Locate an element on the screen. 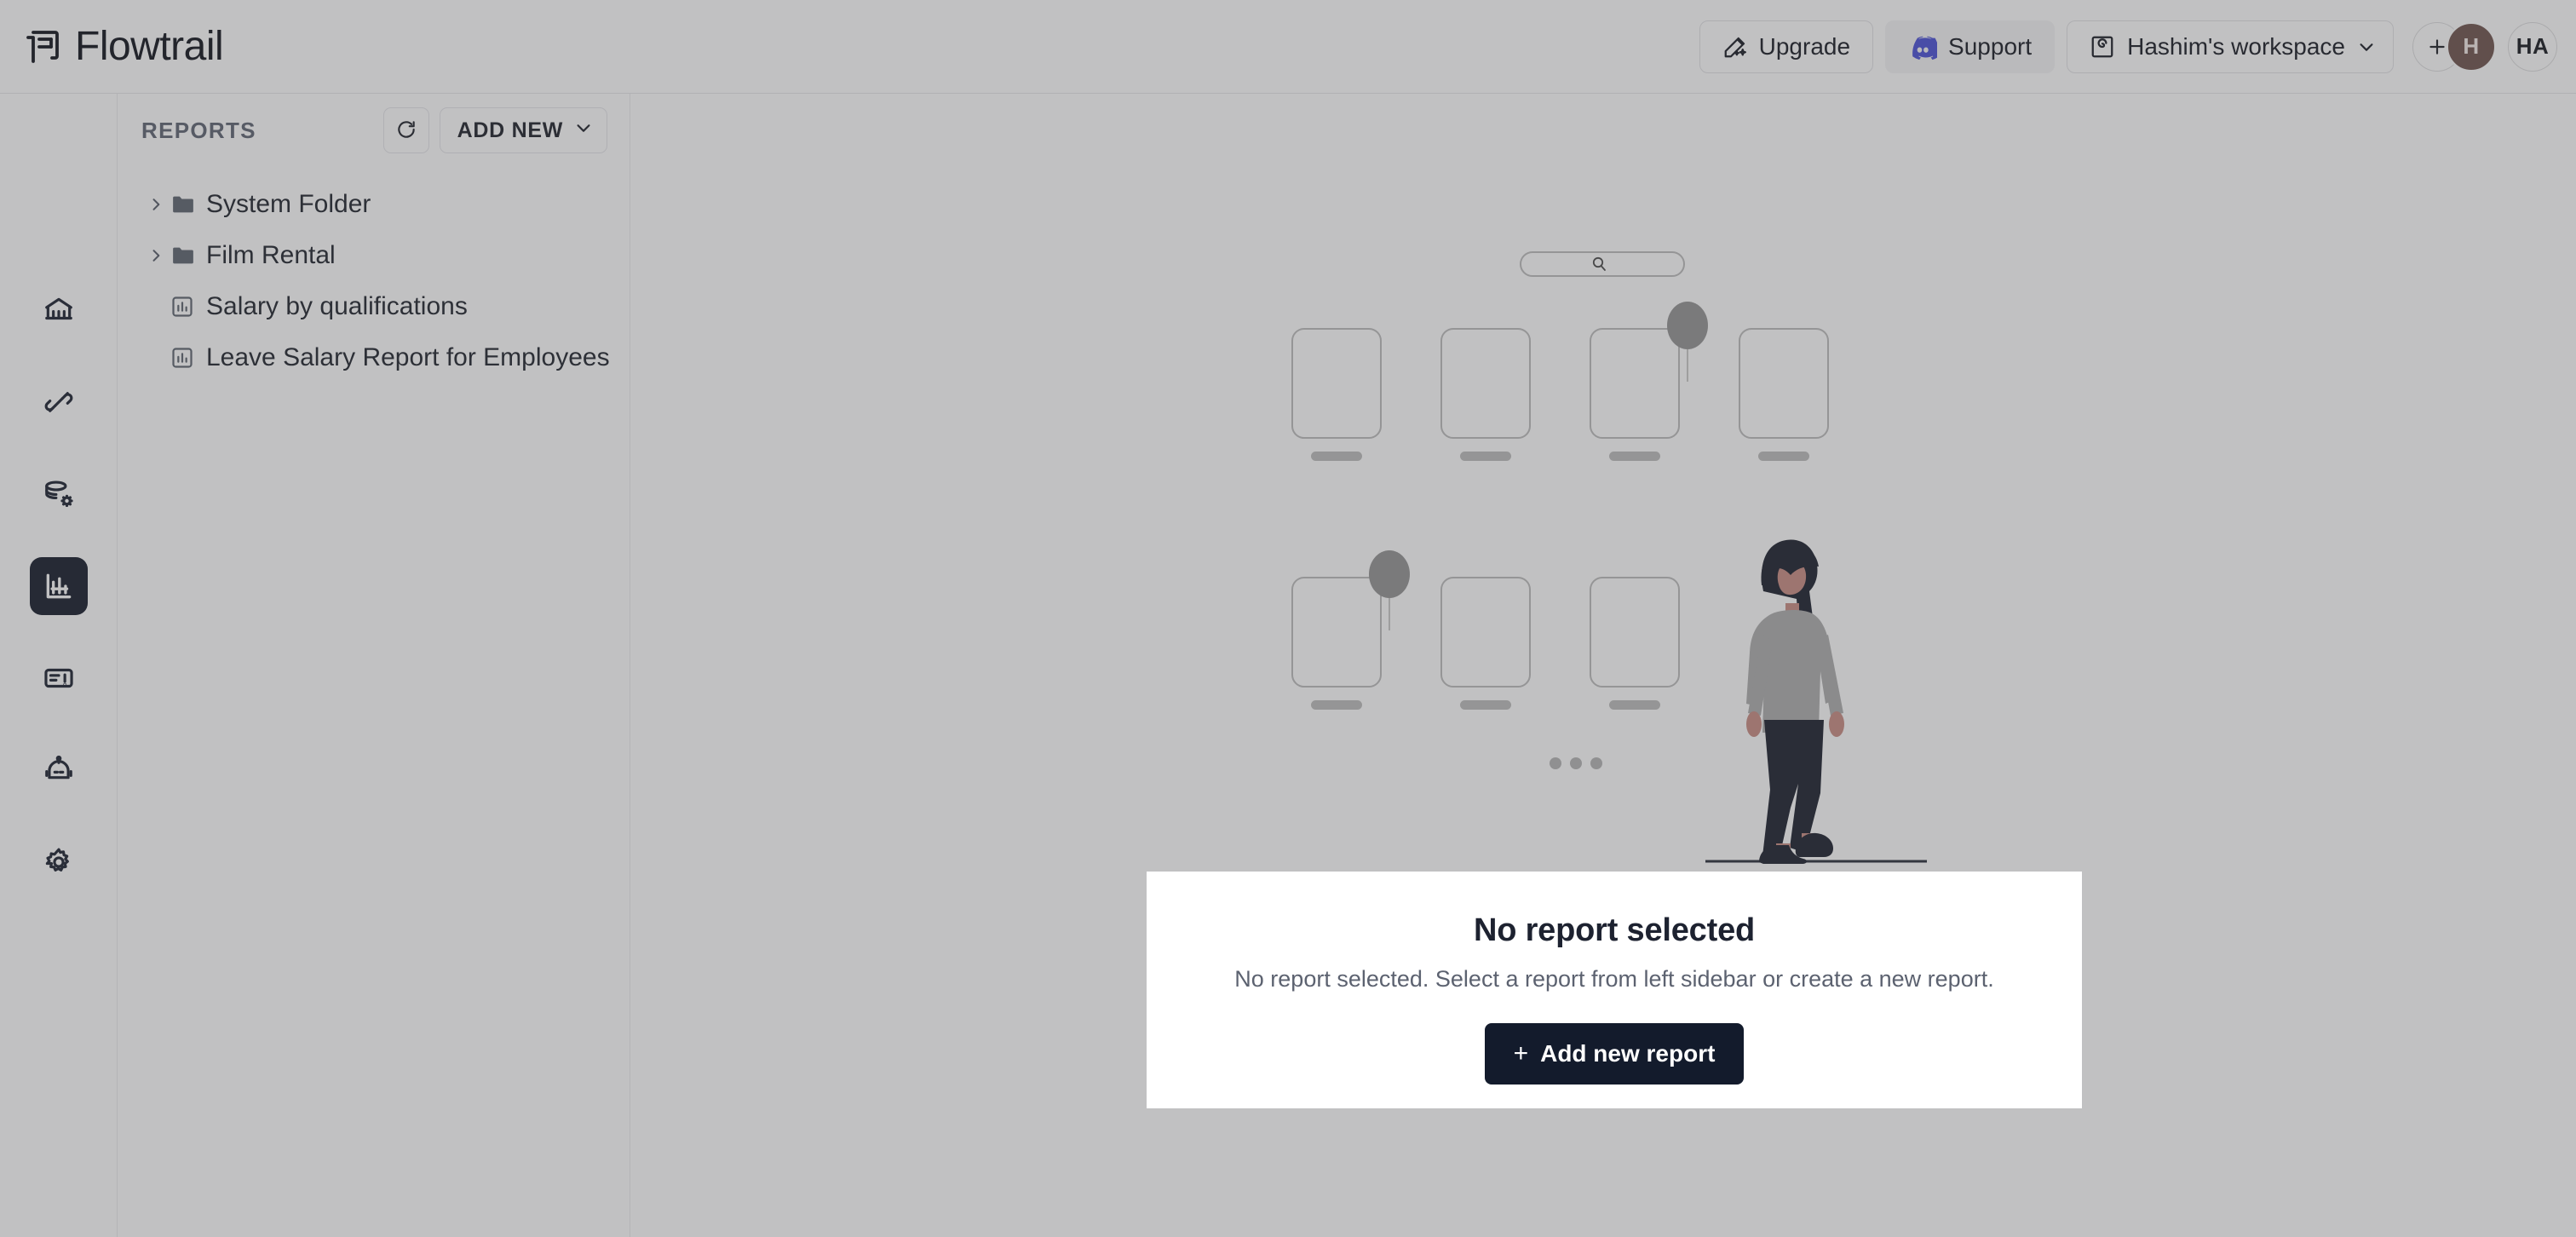  dialog-title: No report selected is located at coordinates (1614, 930).